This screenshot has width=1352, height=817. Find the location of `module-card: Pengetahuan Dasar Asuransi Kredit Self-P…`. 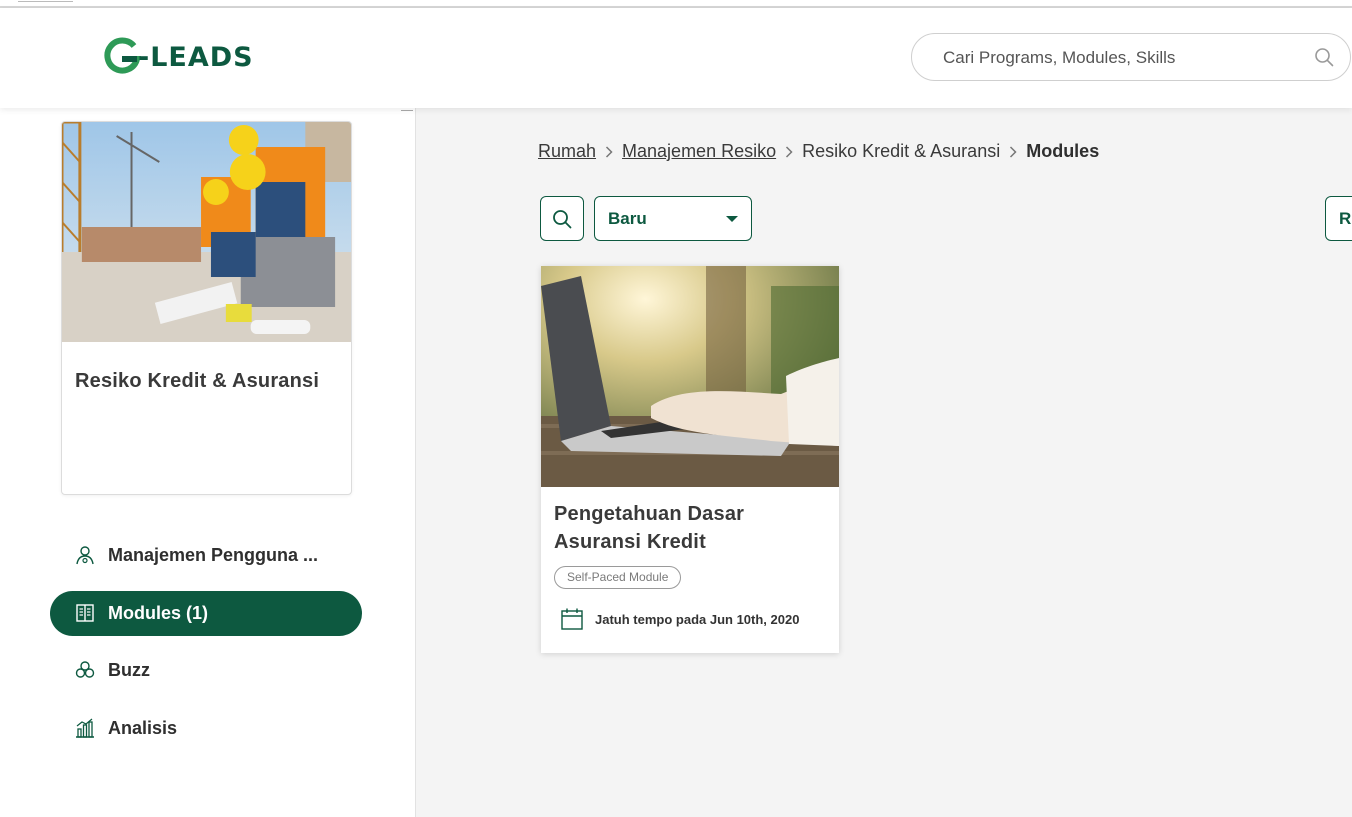

module-card: Pengetahuan Dasar Asuransi Kredit Self-P… is located at coordinates (690, 459).